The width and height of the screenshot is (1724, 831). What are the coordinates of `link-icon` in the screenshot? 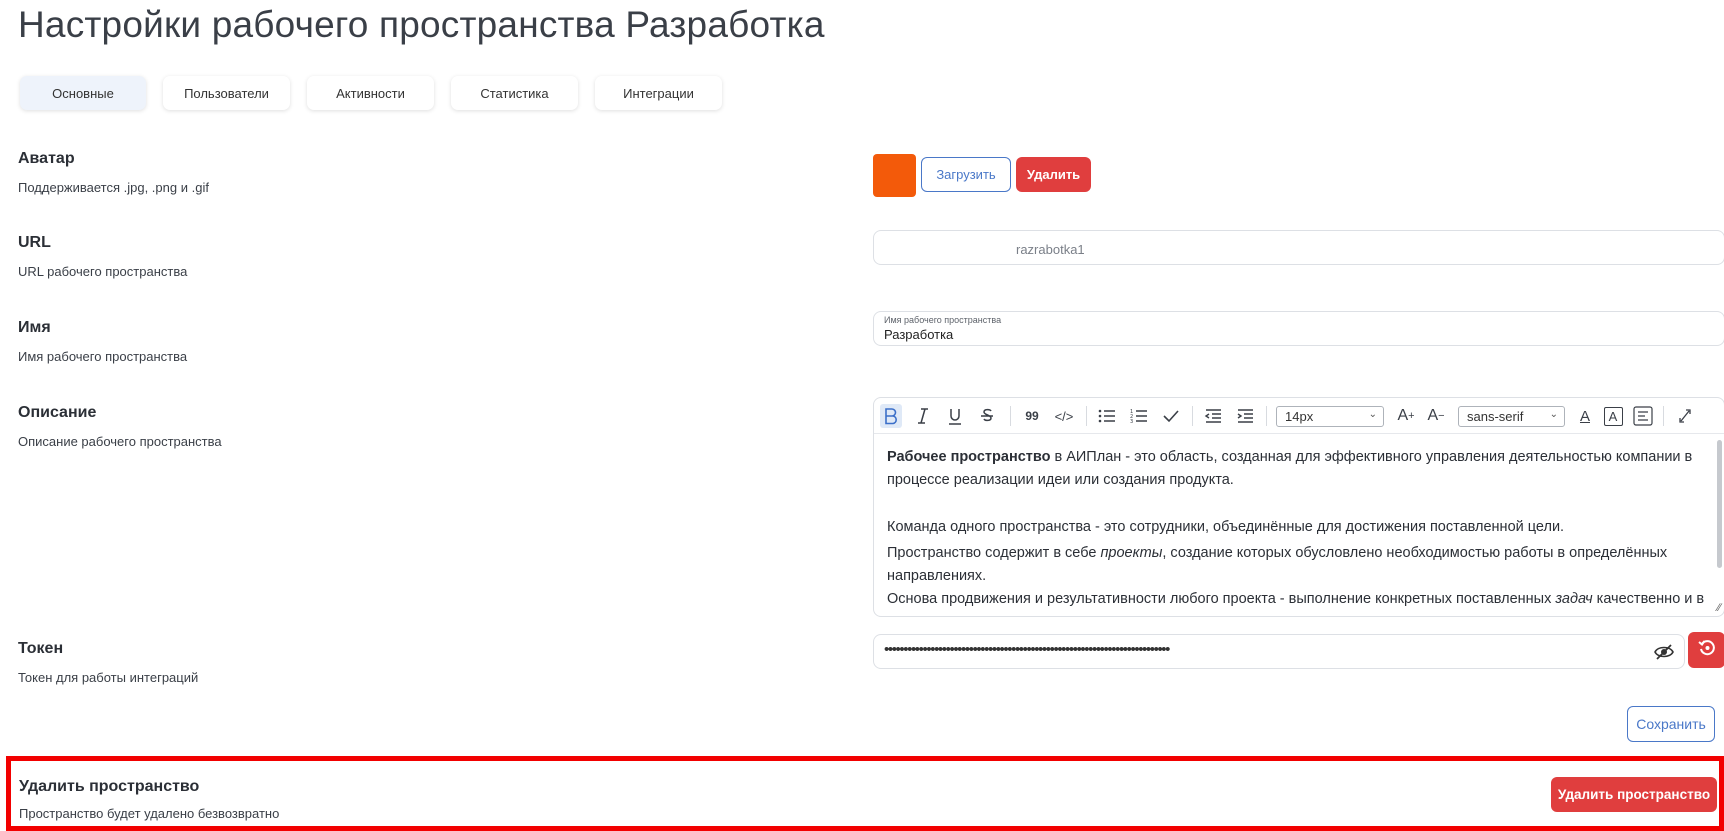 It's located at (1685, 416).